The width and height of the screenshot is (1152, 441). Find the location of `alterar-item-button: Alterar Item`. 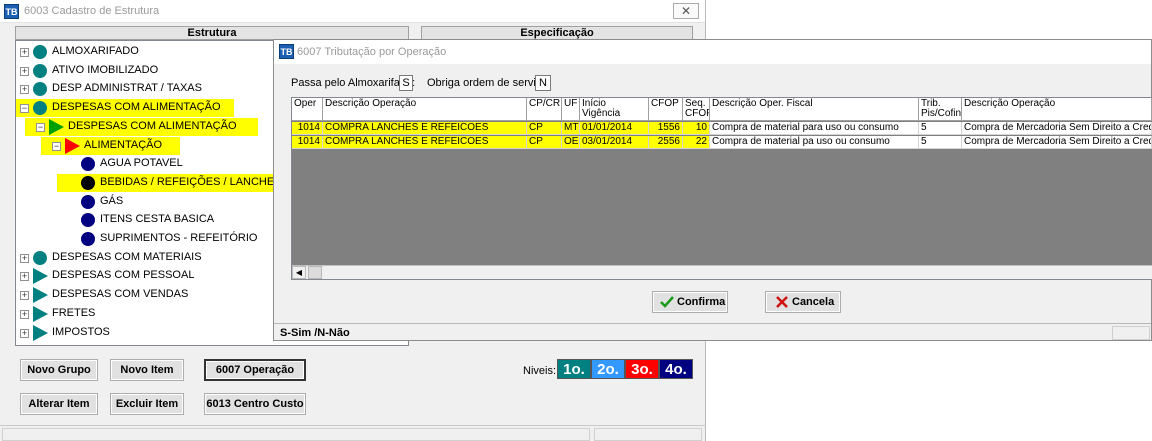

alterar-item-button: Alterar Item is located at coordinates (59, 404).